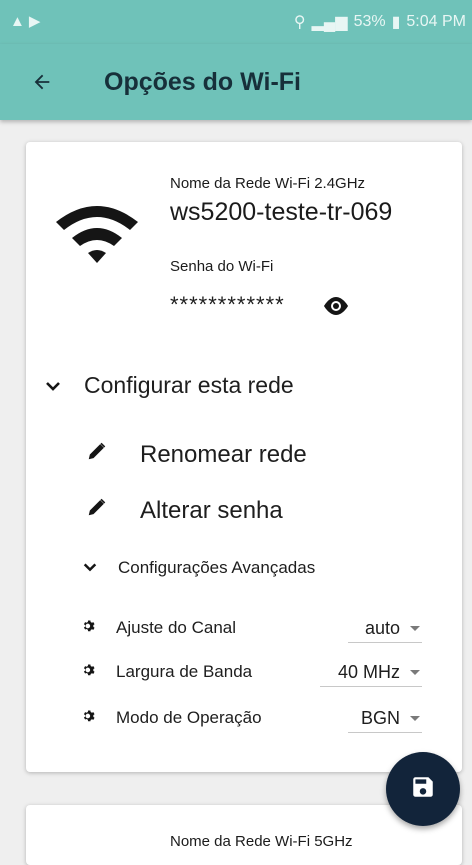  I want to click on eye-icon, so click(336, 306).